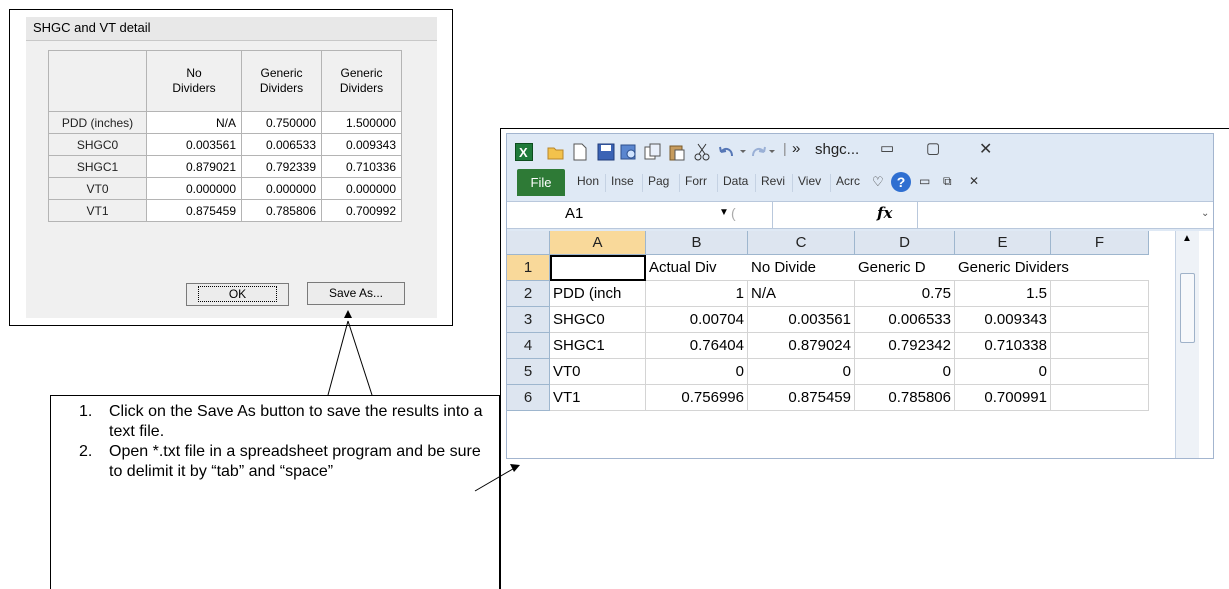 The width and height of the screenshot is (1229, 589). I want to click on table-cell: 0.756996, so click(697, 398).